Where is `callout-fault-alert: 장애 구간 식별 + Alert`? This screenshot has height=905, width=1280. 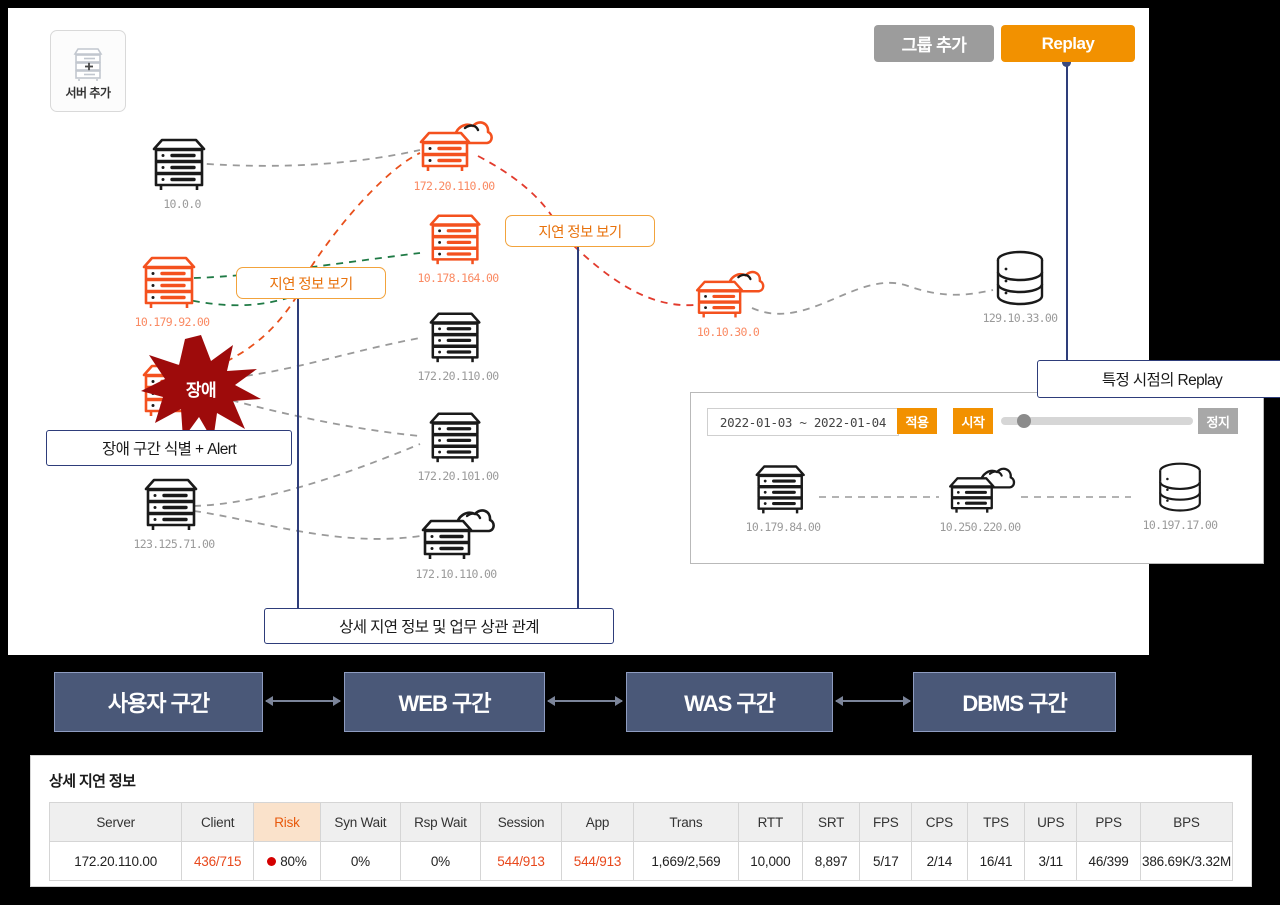 callout-fault-alert: 장애 구간 식별 + Alert is located at coordinates (169, 448).